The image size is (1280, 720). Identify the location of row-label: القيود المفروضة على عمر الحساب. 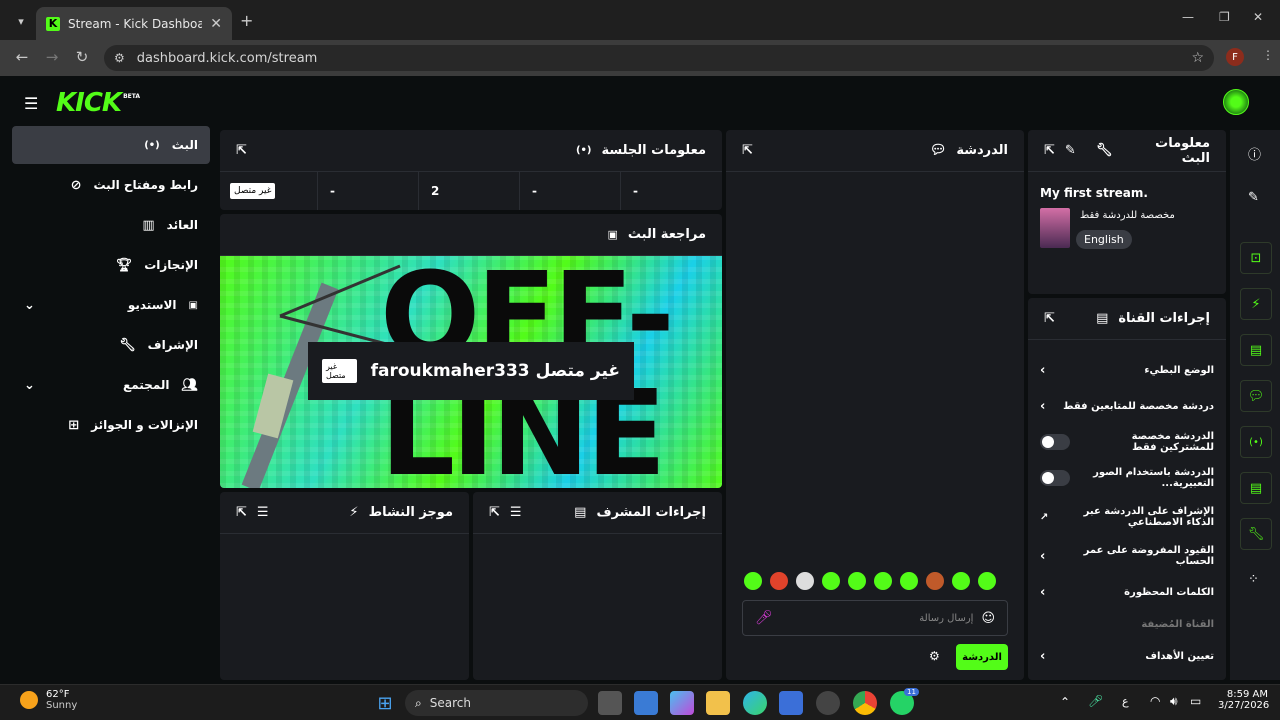
(1148, 556).